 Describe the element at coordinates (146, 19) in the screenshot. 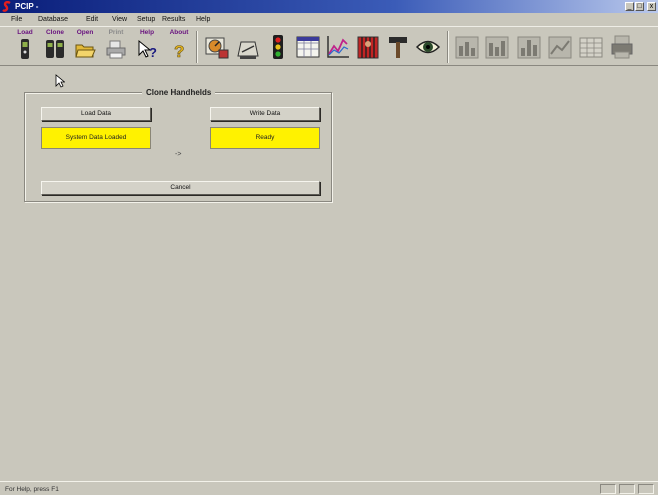

I see `menu-setup: Setup` at that location.